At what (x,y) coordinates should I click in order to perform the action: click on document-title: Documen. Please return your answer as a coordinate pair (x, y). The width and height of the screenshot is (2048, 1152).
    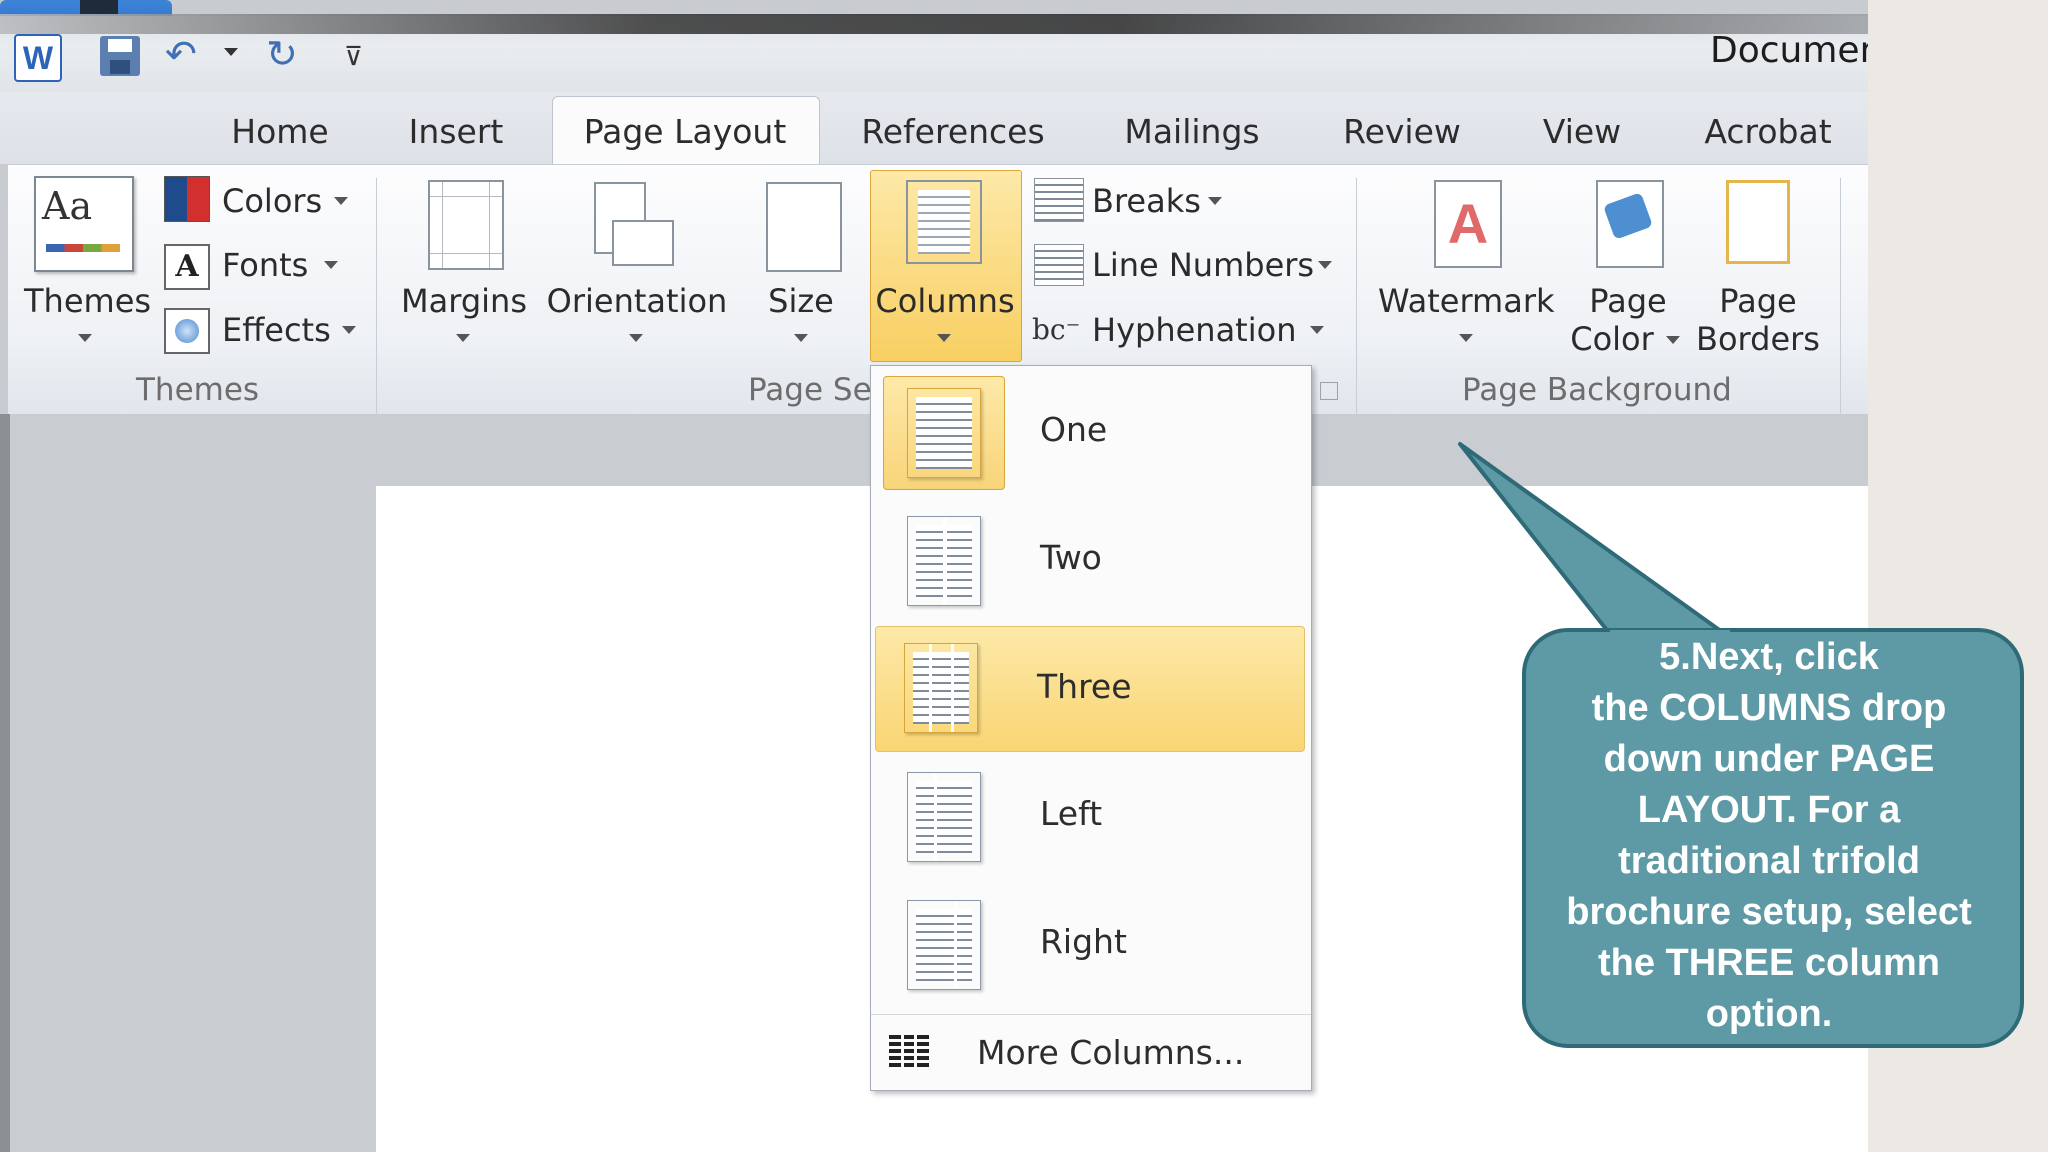
    Looking at the image, I should click on (1789, 50).